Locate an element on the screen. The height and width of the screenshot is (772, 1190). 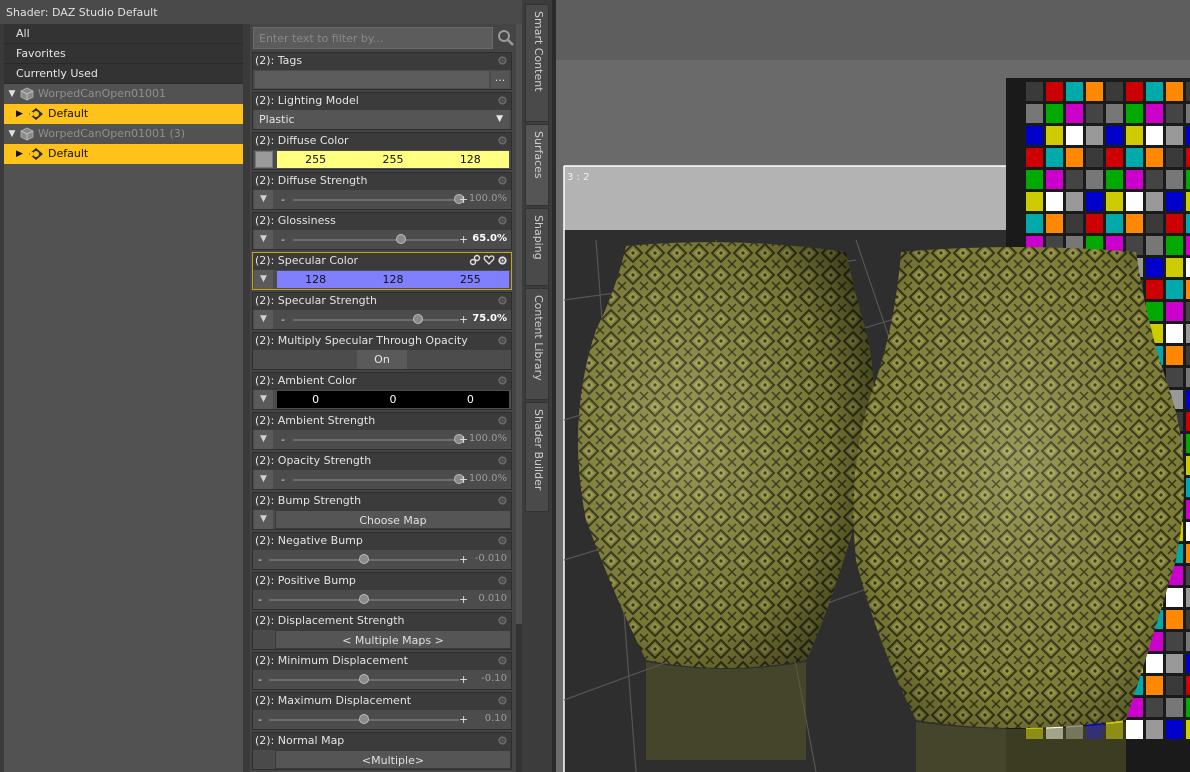
map-button: < Multiple Maps > is located at coordinates (393, 639).